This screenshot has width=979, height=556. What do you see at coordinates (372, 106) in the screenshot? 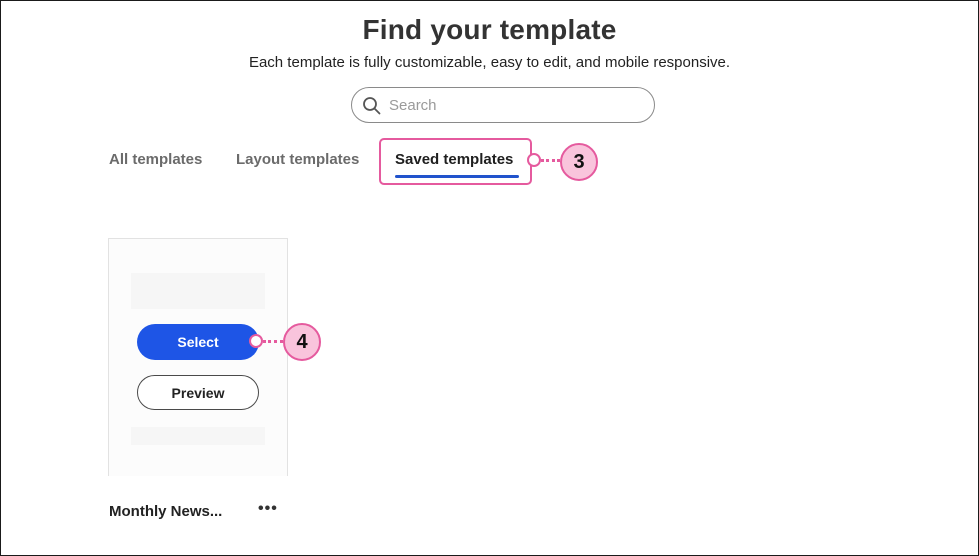
I see `search-icon` at bounding box center [372, 106].